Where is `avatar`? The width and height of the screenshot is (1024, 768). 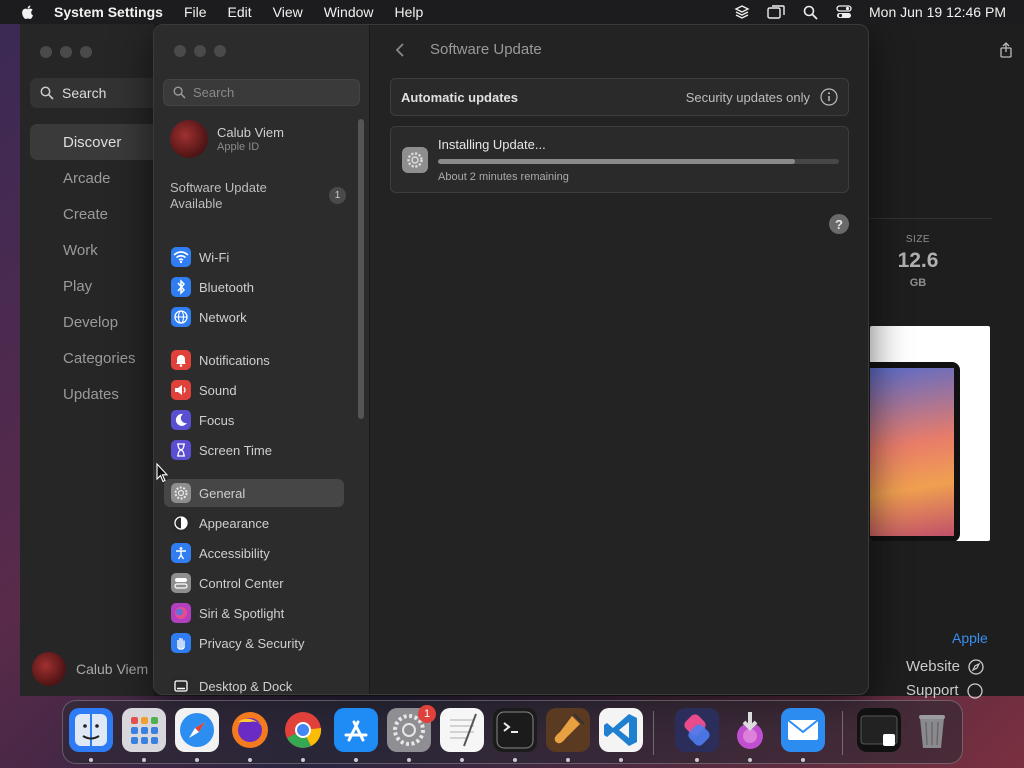
avatar is located at coordinates (189, 139).